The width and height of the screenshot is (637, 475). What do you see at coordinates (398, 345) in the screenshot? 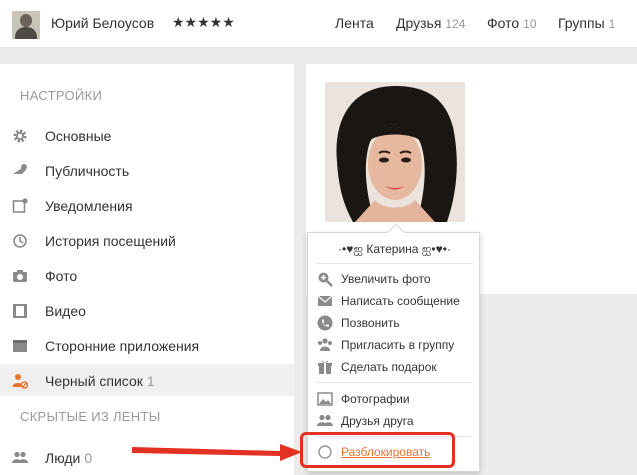
I see `menu-item-label: Пригласить в группу` at bounding box center [398, 345].